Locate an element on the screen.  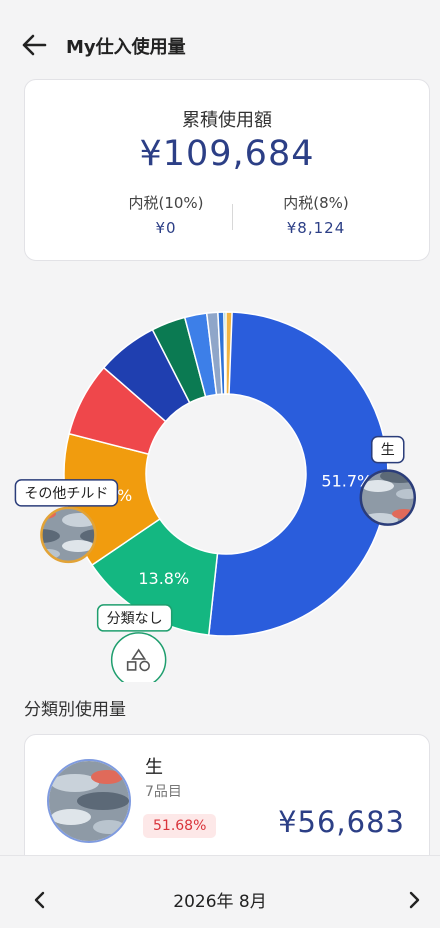
tax-8-label: 内税(8%) is located at coordinates (316, 203).